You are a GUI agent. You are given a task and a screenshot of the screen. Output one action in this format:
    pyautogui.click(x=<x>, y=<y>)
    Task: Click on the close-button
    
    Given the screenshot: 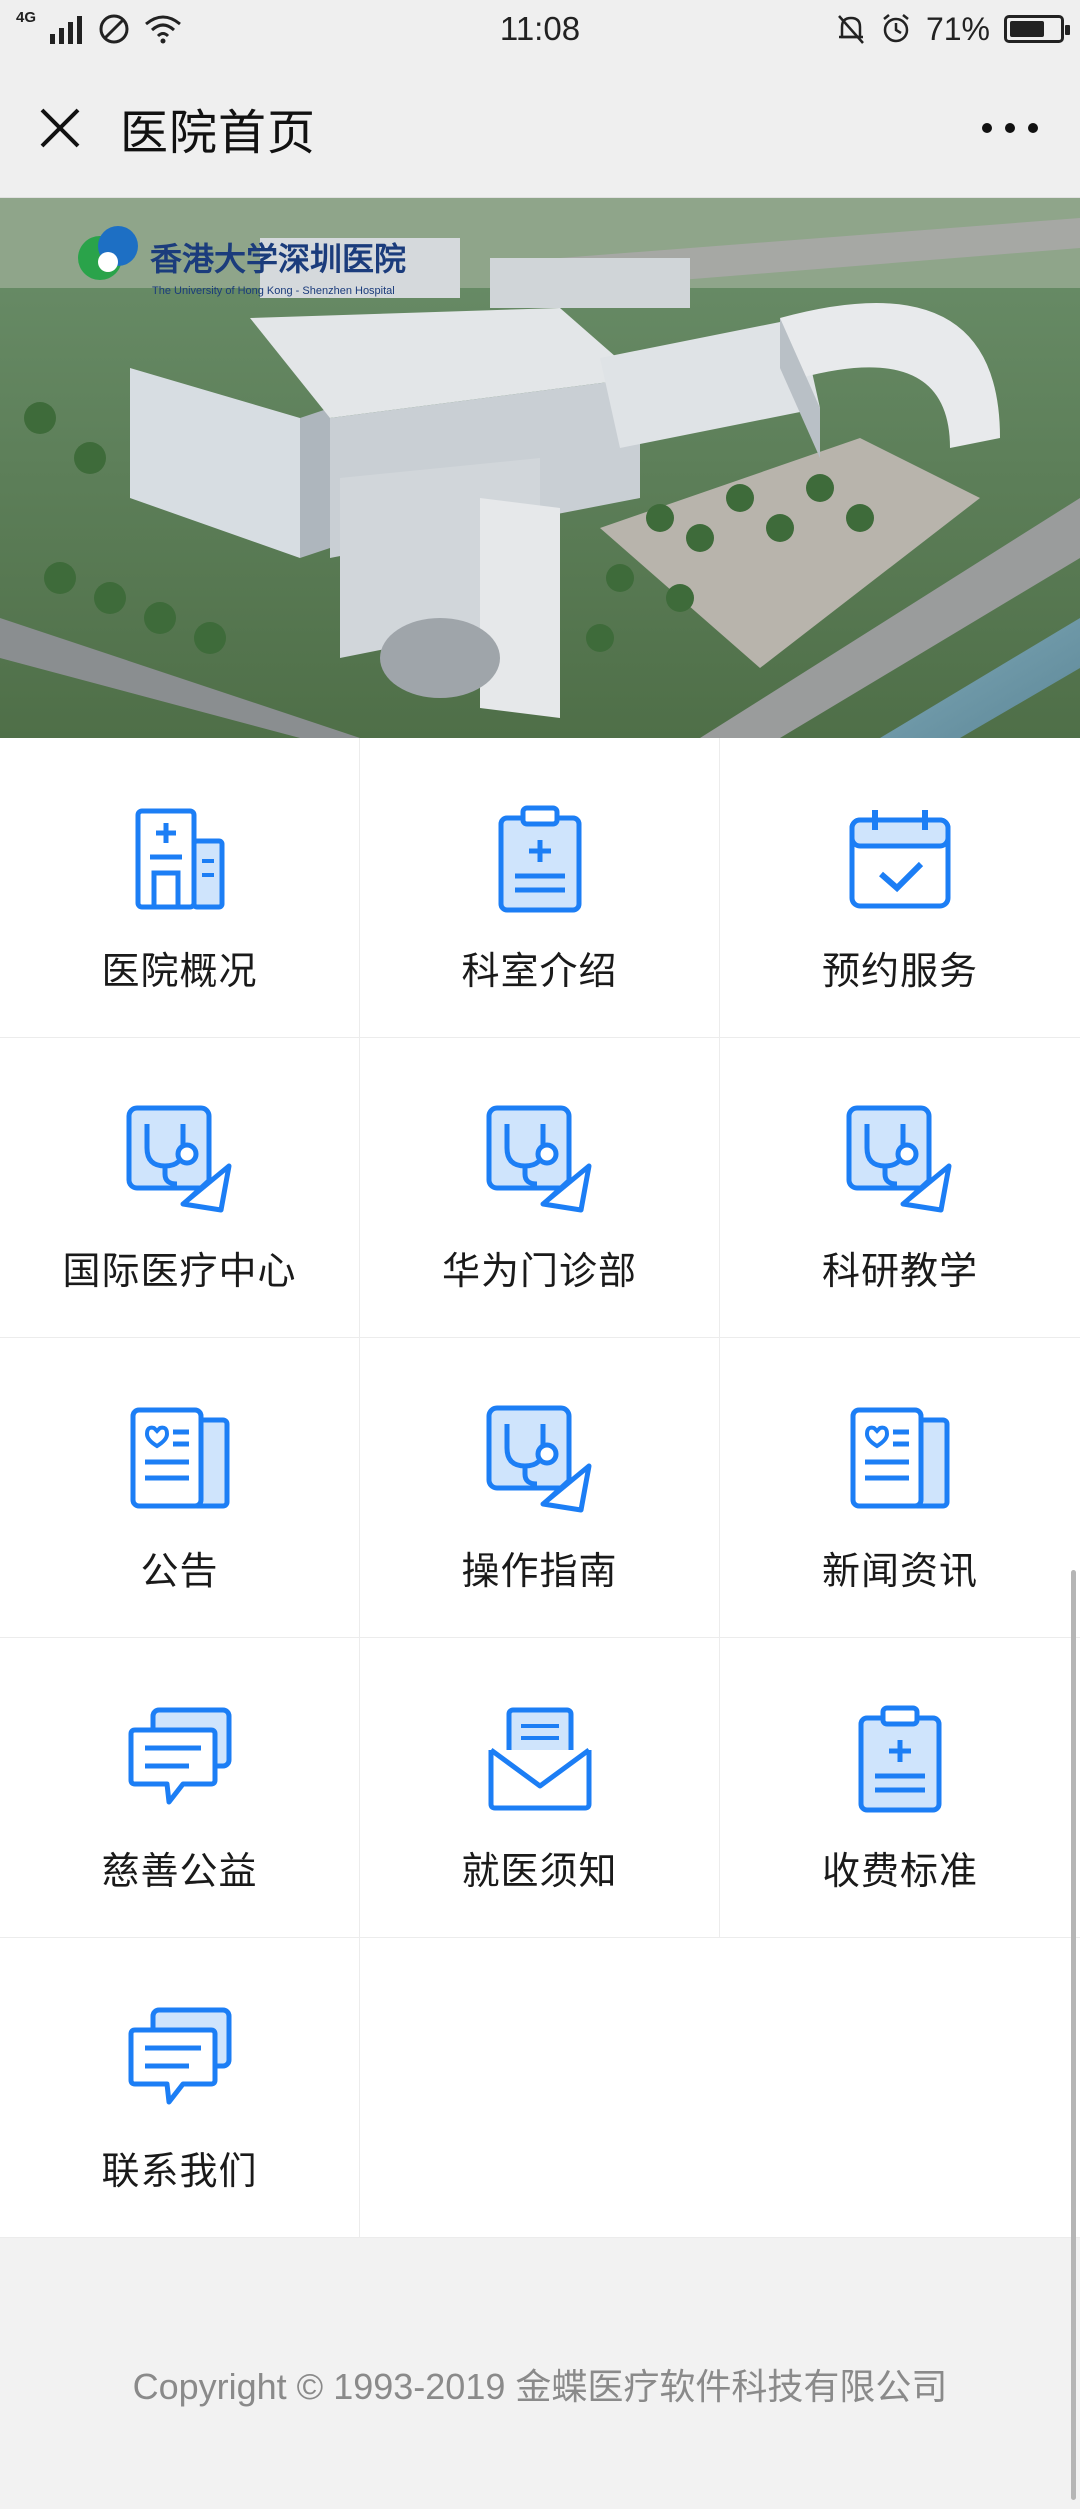 What is the action you would take?
    pyautogui.click(x=60, y=128)
    